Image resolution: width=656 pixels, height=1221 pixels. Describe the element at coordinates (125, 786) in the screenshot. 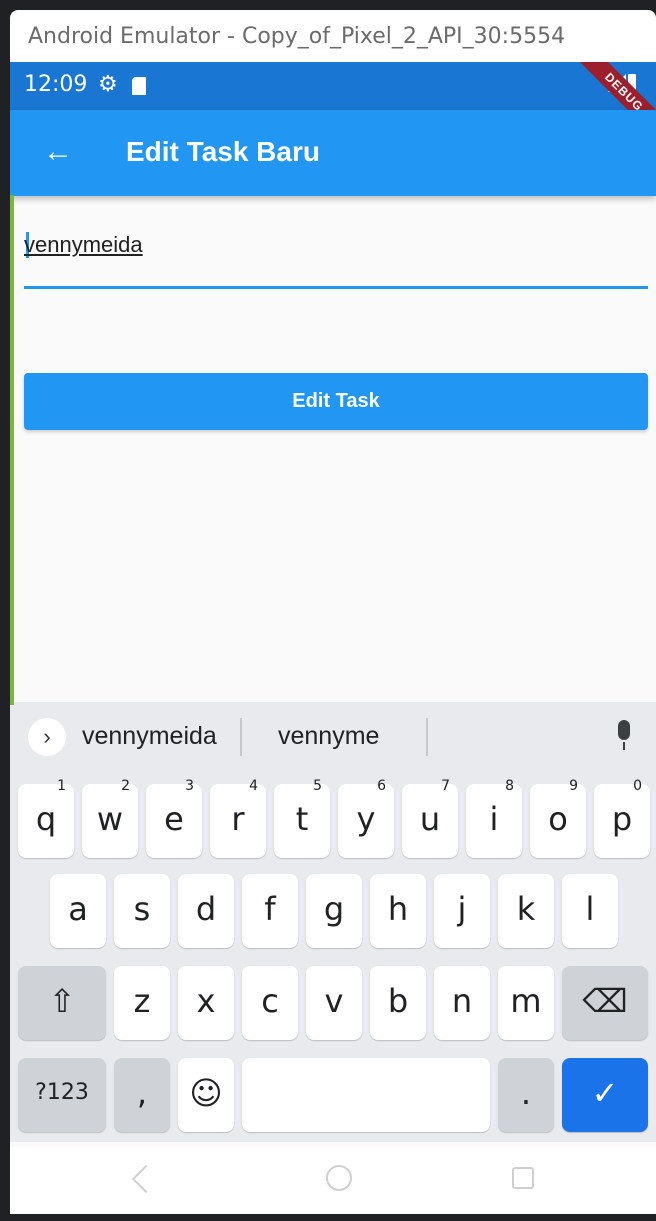

I see `key-number-hint: 2` at that location.